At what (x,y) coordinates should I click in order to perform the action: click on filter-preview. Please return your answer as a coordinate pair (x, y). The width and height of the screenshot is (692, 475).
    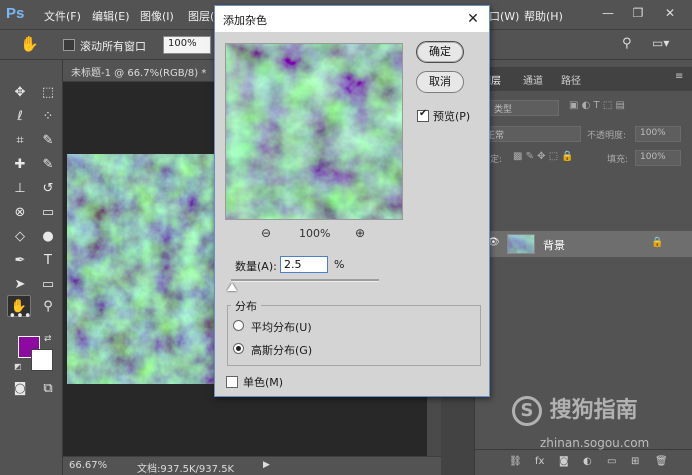
    Looking at the image, I should click on (314, 131).